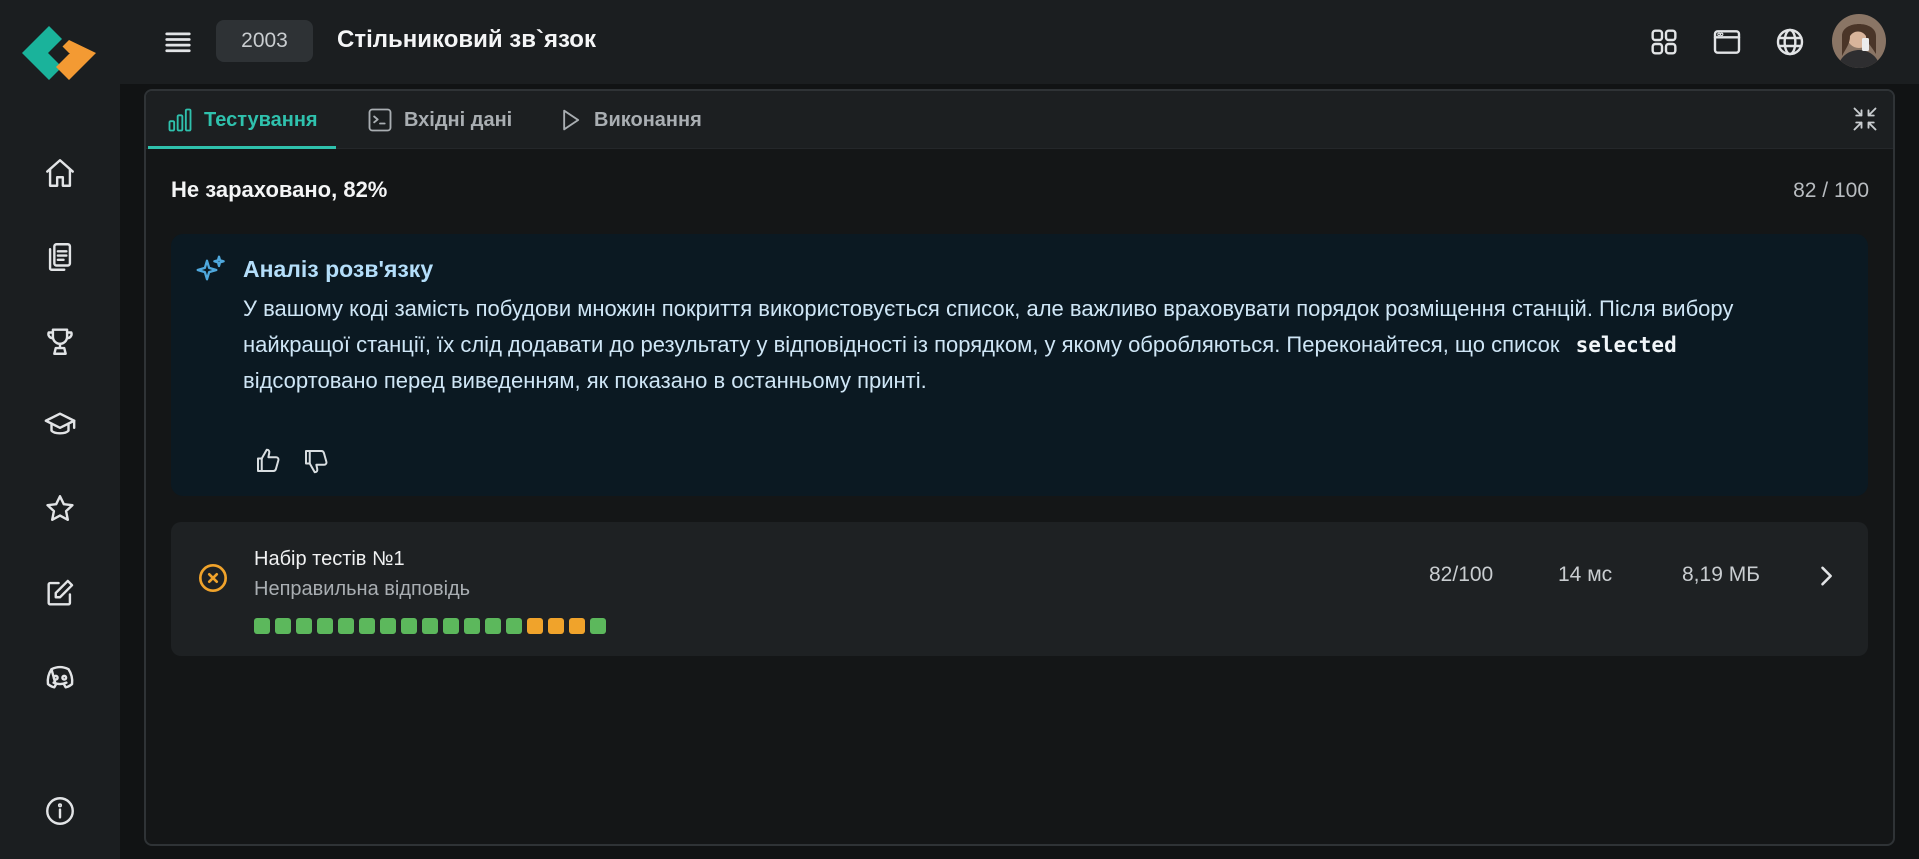  I want to click on sidebar, so click(60, 429).